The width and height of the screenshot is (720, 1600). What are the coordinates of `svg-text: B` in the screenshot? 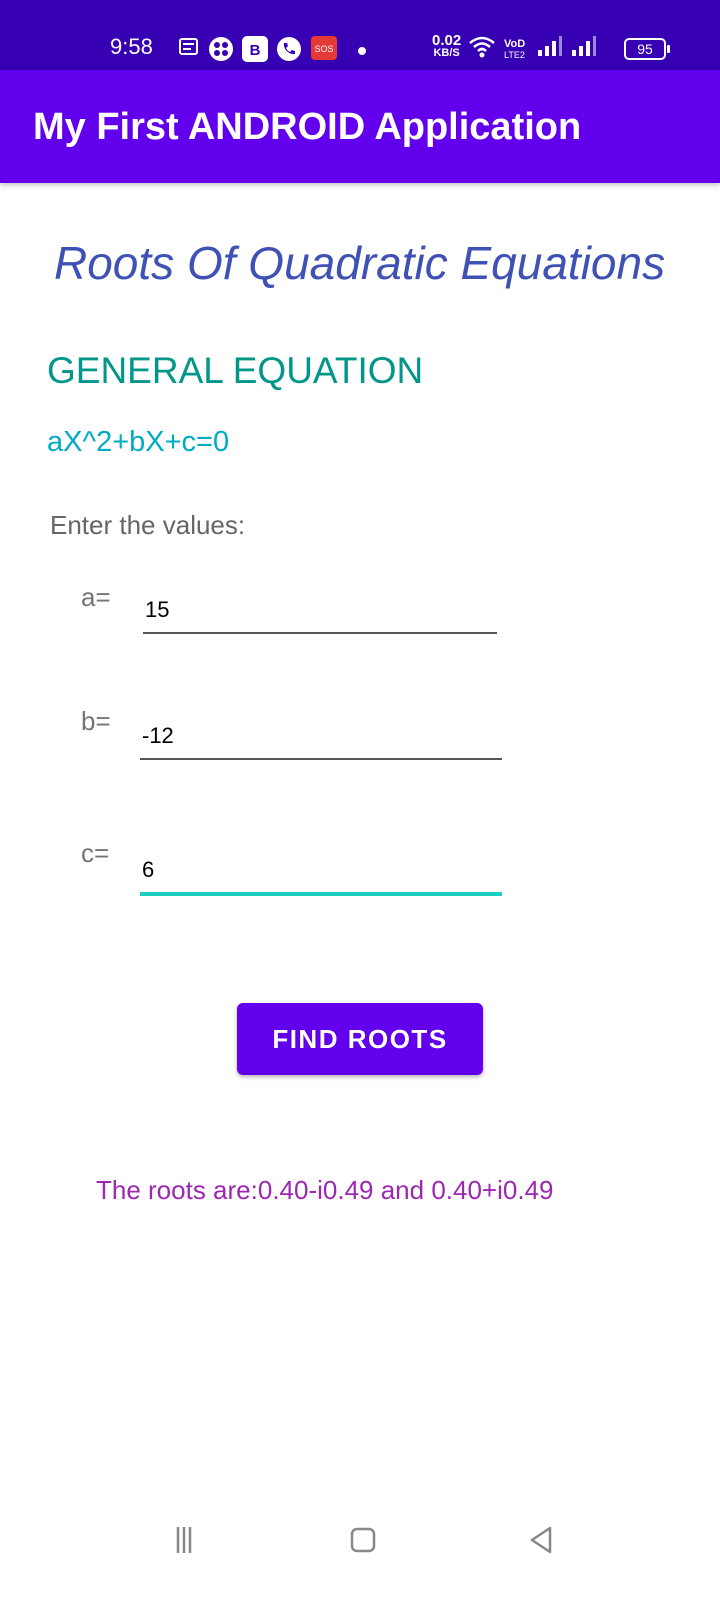 It's located at (255, 50).